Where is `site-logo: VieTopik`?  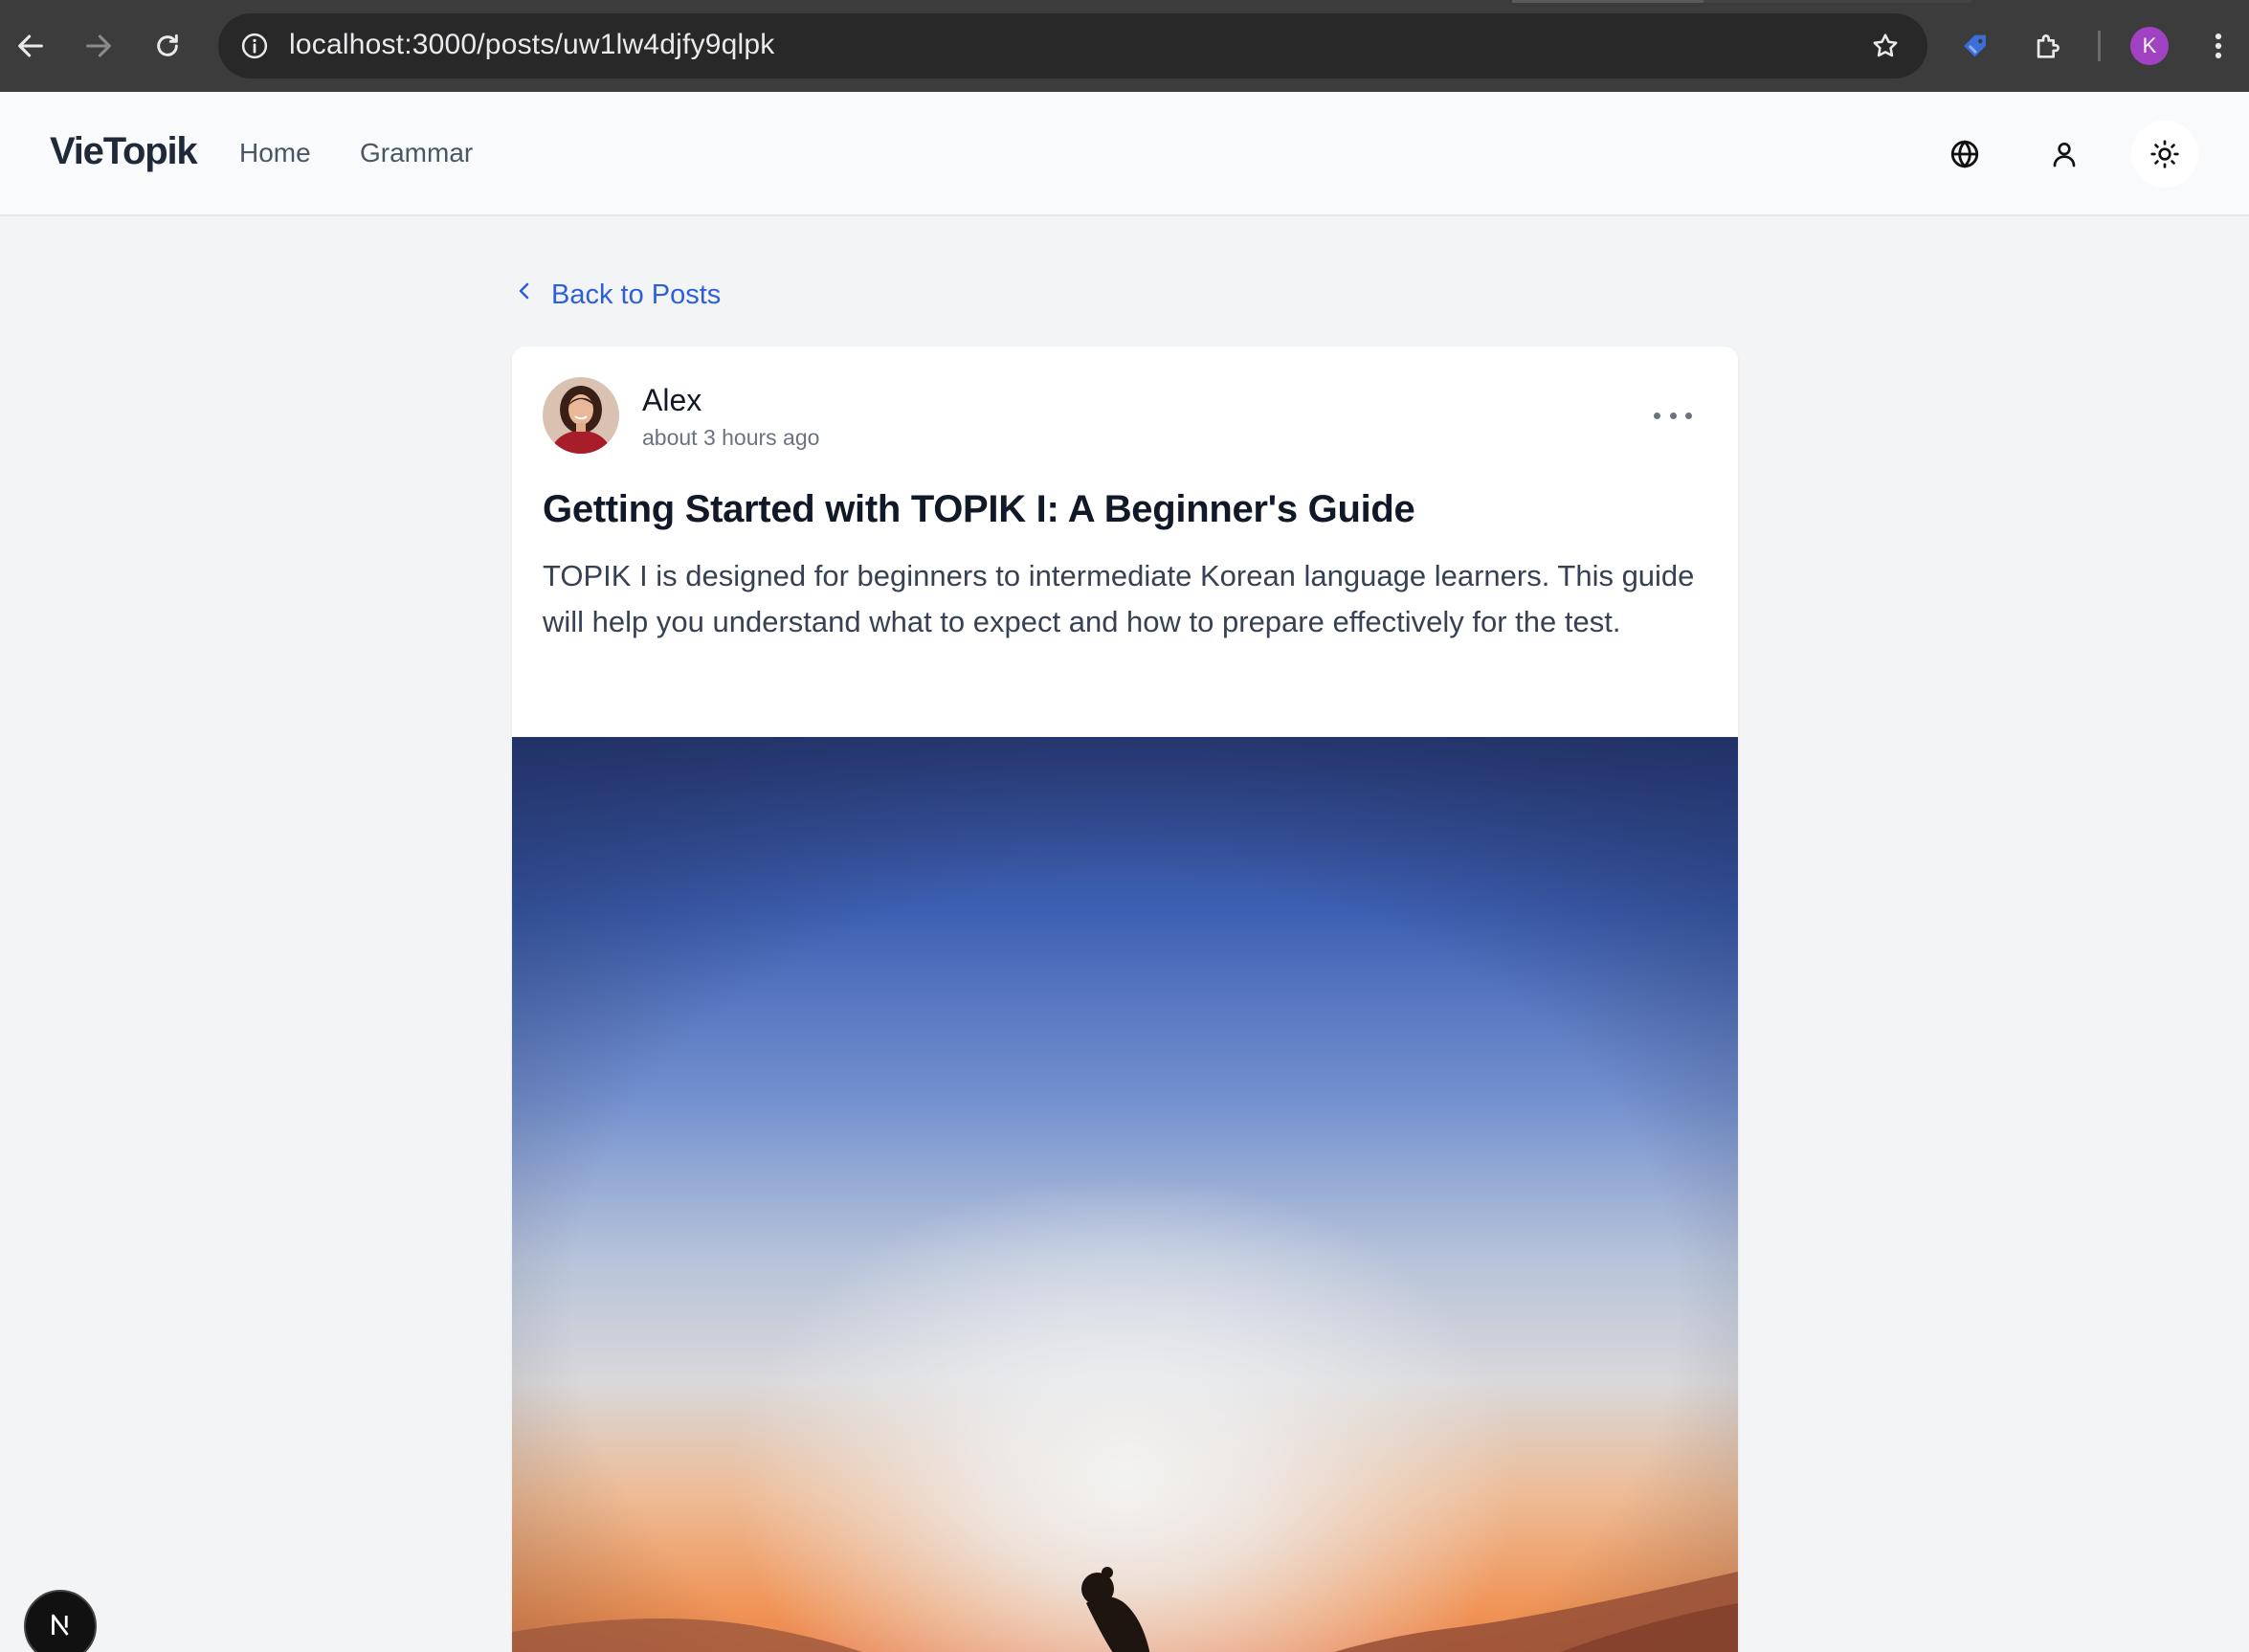
site-logo: VieTopik is located at coordinates (124, 151).